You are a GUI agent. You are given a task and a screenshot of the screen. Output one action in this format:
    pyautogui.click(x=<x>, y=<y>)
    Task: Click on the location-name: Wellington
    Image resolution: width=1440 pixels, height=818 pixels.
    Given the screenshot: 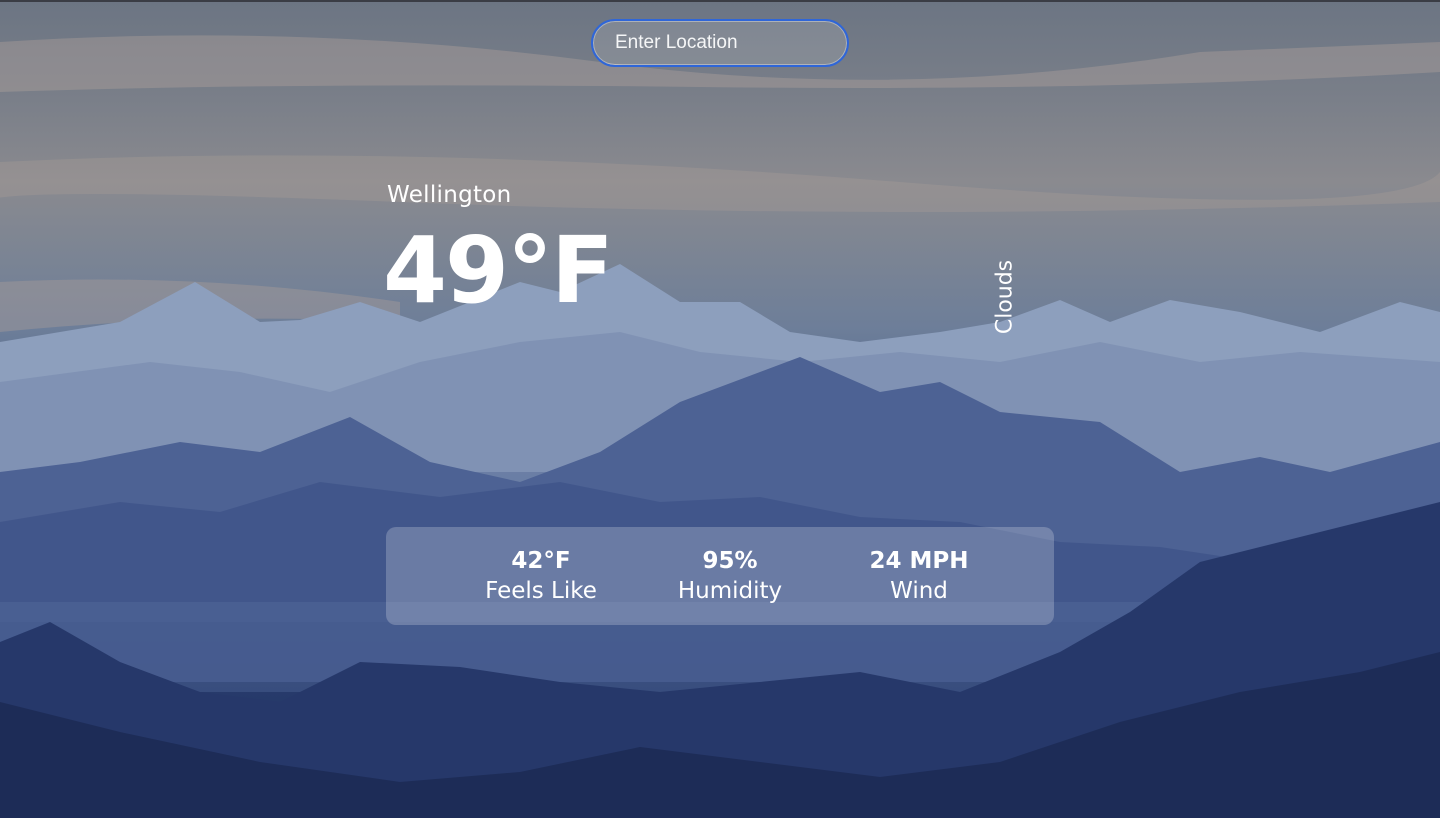 What is the action you would take?
    pyautogui.click(x=449, y=195)
    